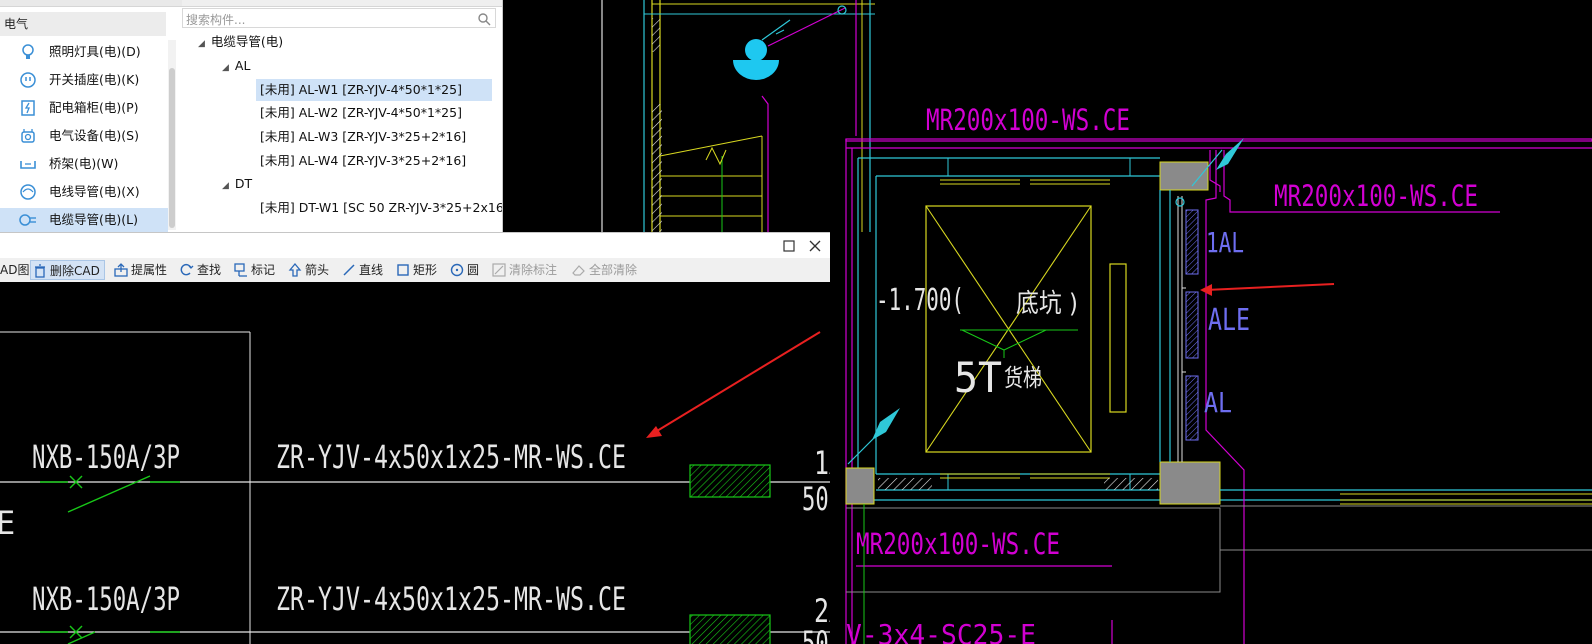 The image size is (1592, 644). I want to click on category-item-label: 桥架(电)(W), so click(84, 163).